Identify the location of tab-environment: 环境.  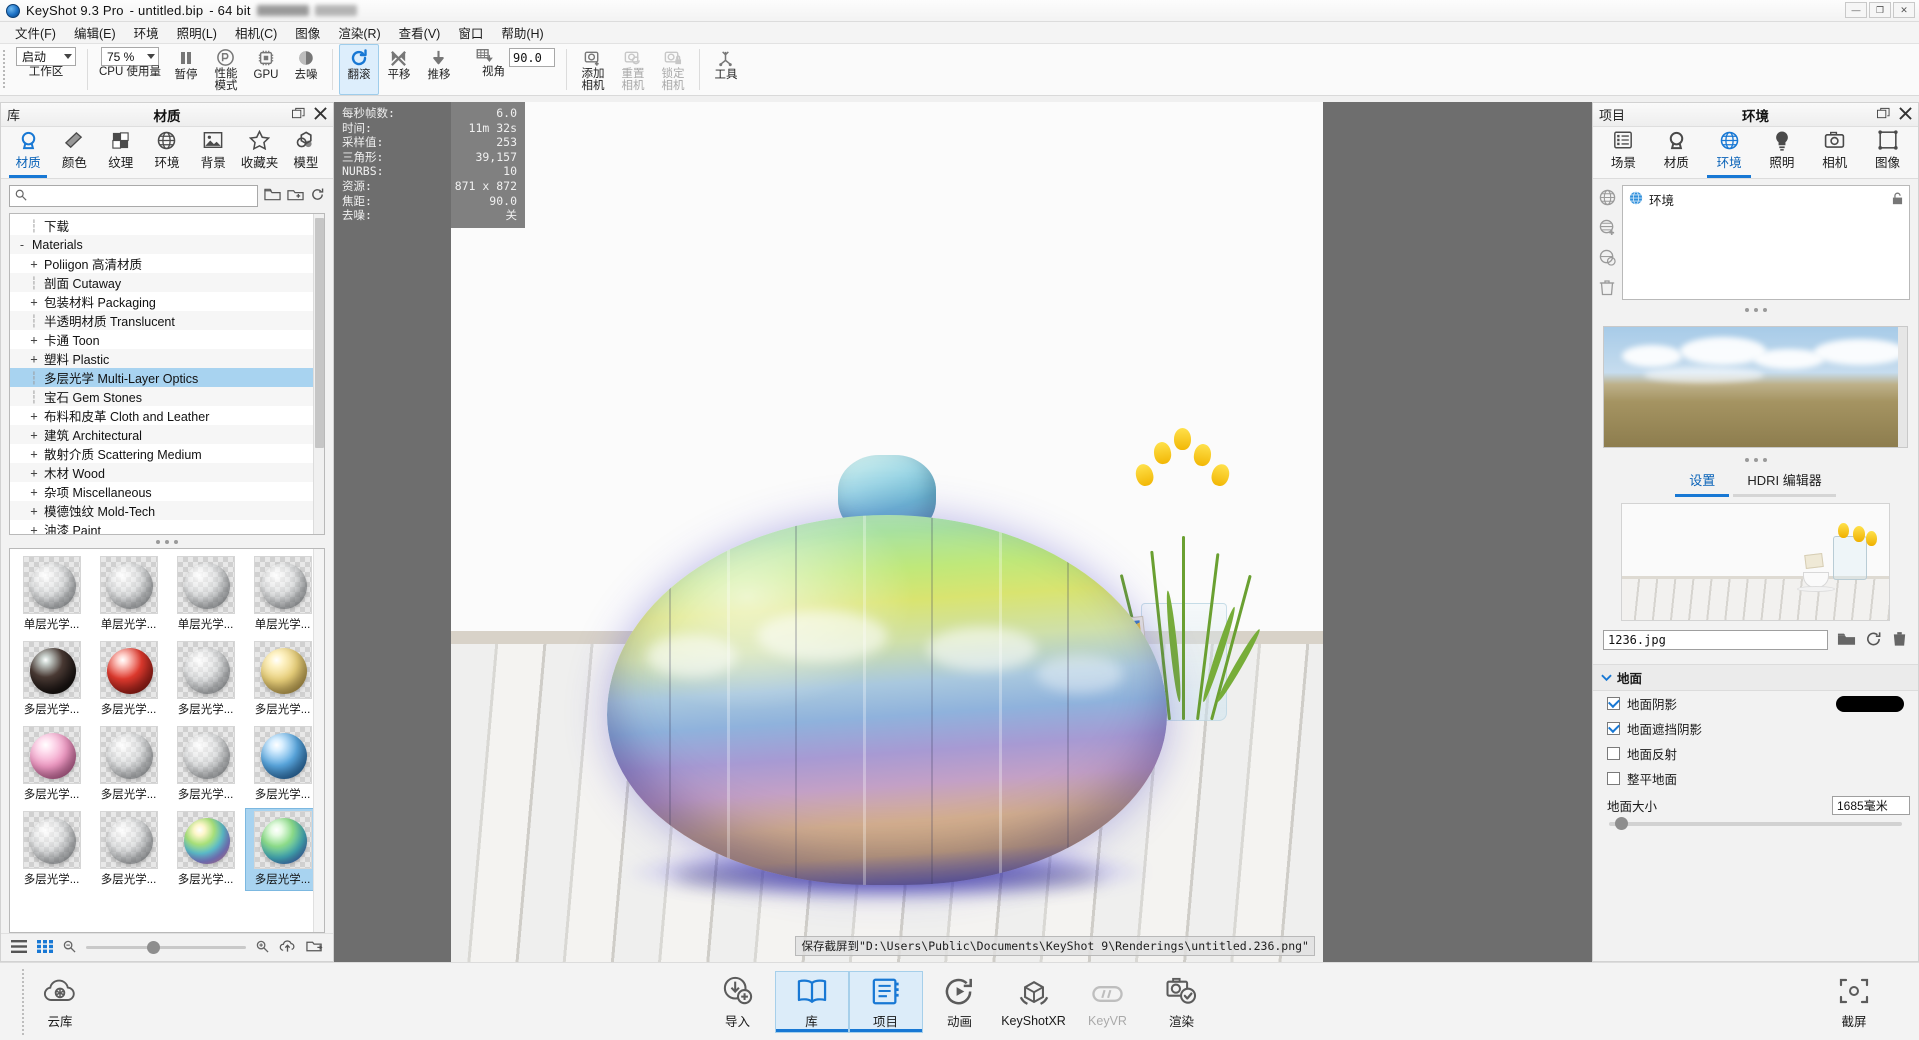
(1729, 152).